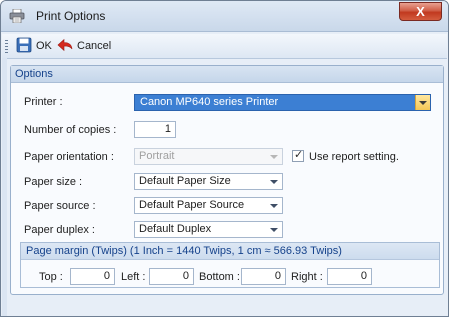  Describe the element at coordinates (34, 46) in the screenshot. I see `ok-button: OK` at that location.